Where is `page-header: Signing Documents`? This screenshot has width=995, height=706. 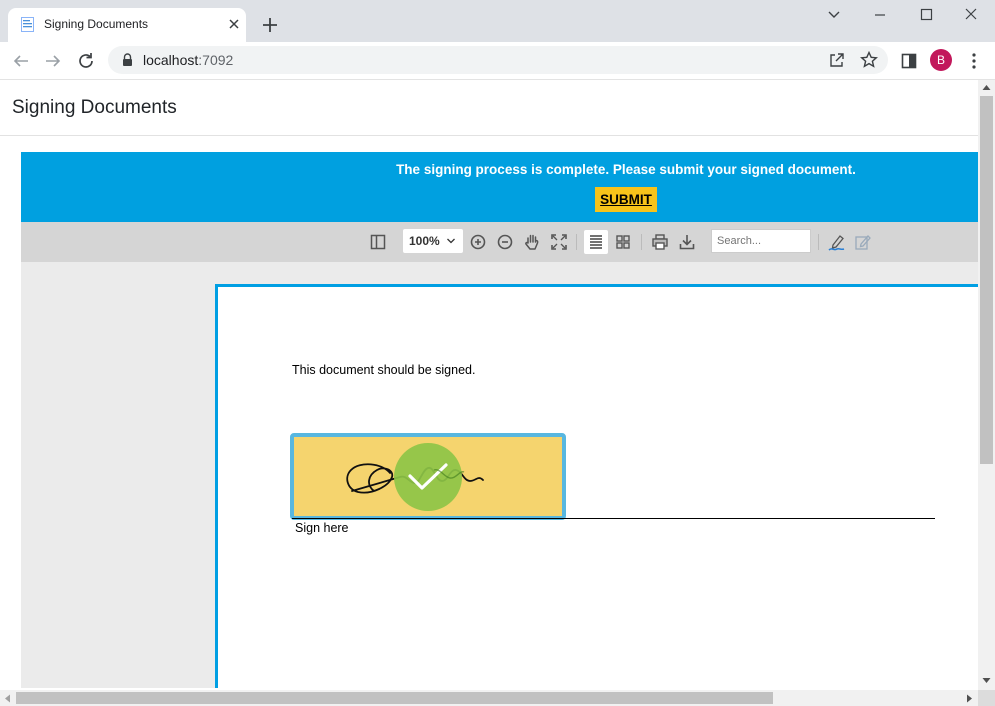 page-header: Signing Documents is located at coordinates (489, 108).